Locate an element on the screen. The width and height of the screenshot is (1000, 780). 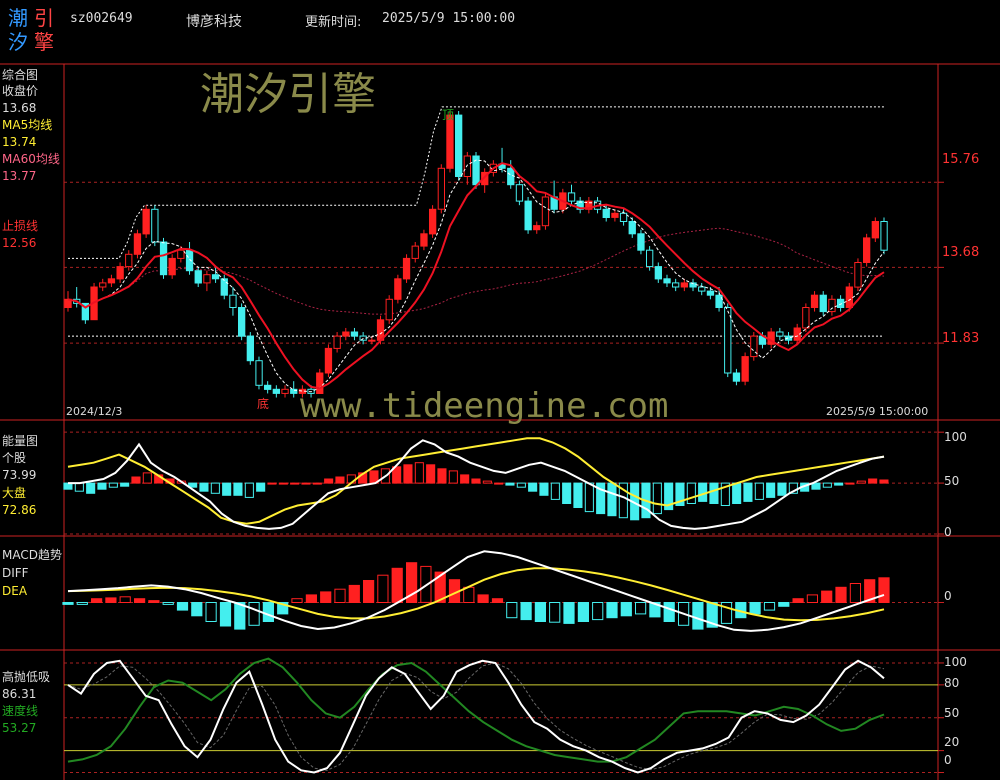
hilo-tick: 100 is located at coordinates (955, 662).